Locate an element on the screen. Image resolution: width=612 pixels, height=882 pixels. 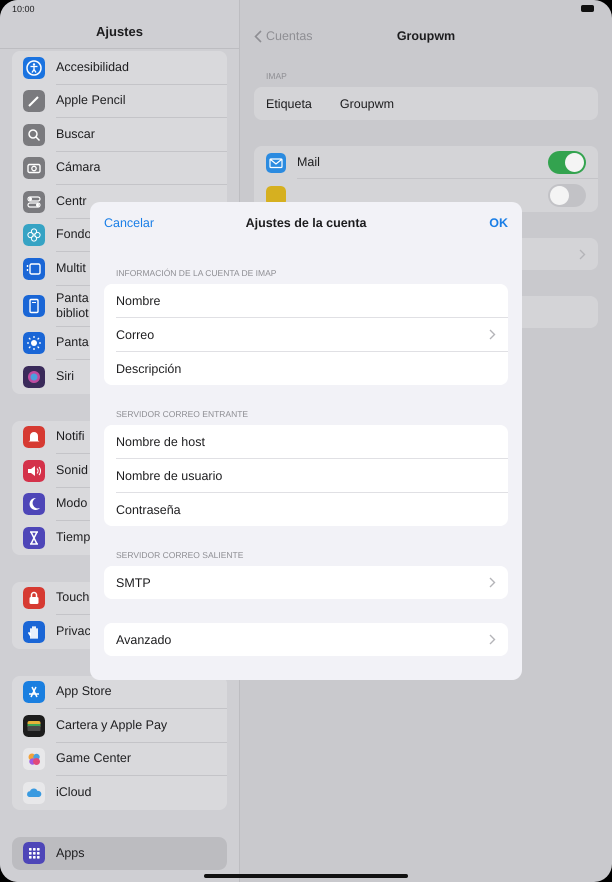
section-header: SERVIDOR CORREO ENTRANTE is located at coordinates (182, 414).